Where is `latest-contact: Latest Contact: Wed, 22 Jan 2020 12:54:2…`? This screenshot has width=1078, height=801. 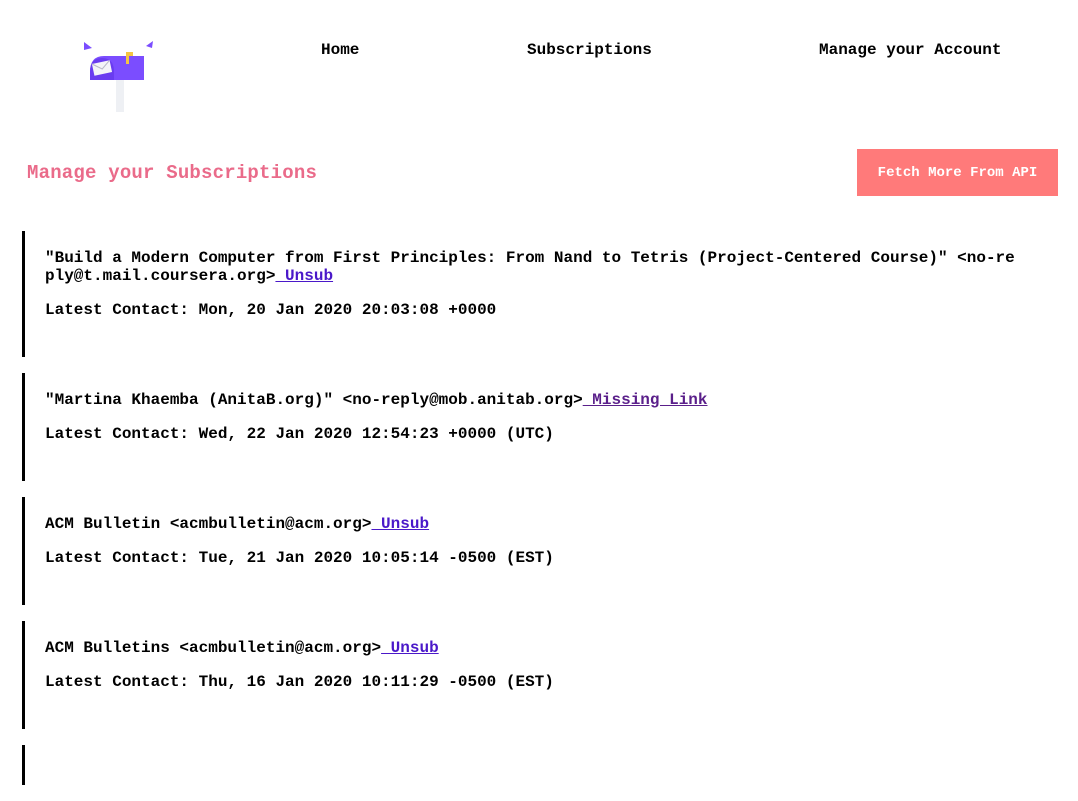 latest-contact: Latest Contact: Wed, 22 Jan 2020 12:54:2… is located at coordinates (299, 434).